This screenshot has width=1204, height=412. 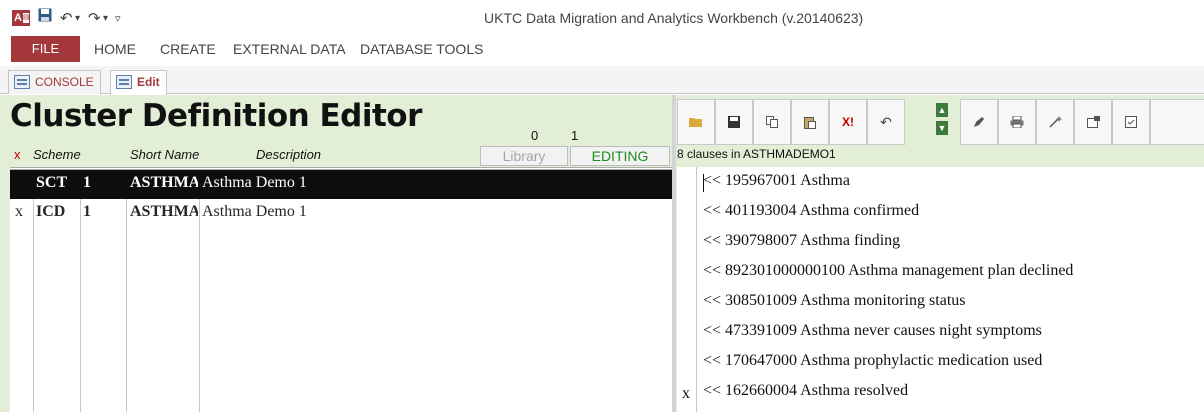 I want to click on clause-toolbar: X! ↶ ▲ ▼, so click(x=940, y=122).